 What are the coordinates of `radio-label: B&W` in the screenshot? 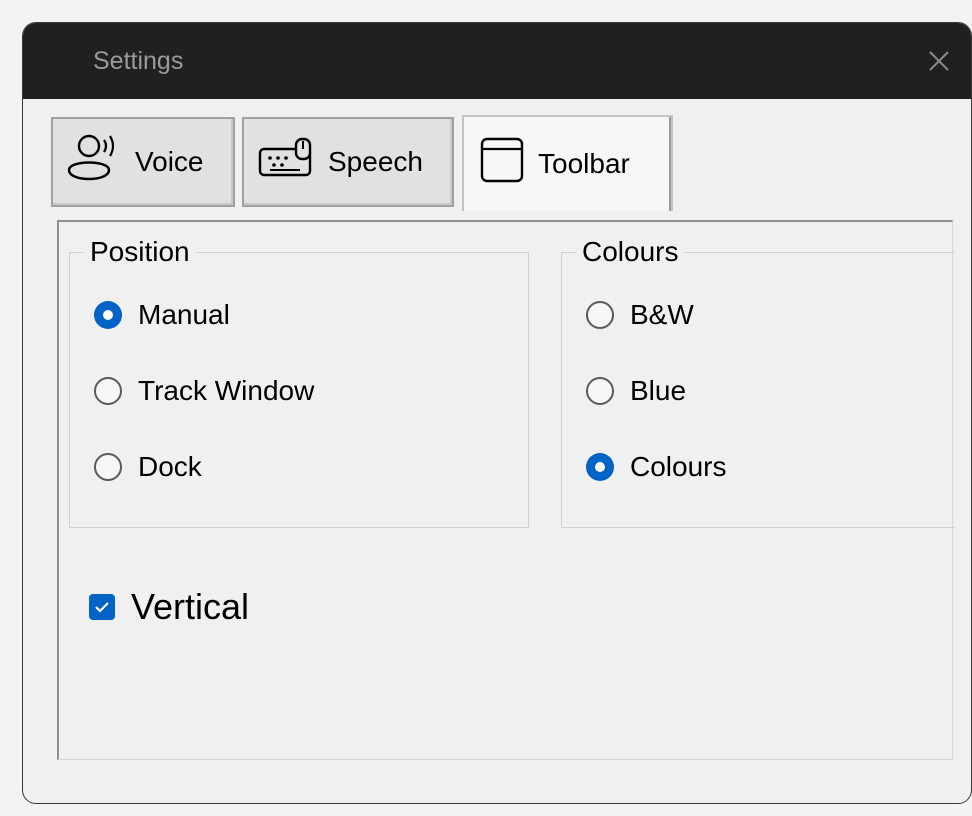 It's located at (662, 314).